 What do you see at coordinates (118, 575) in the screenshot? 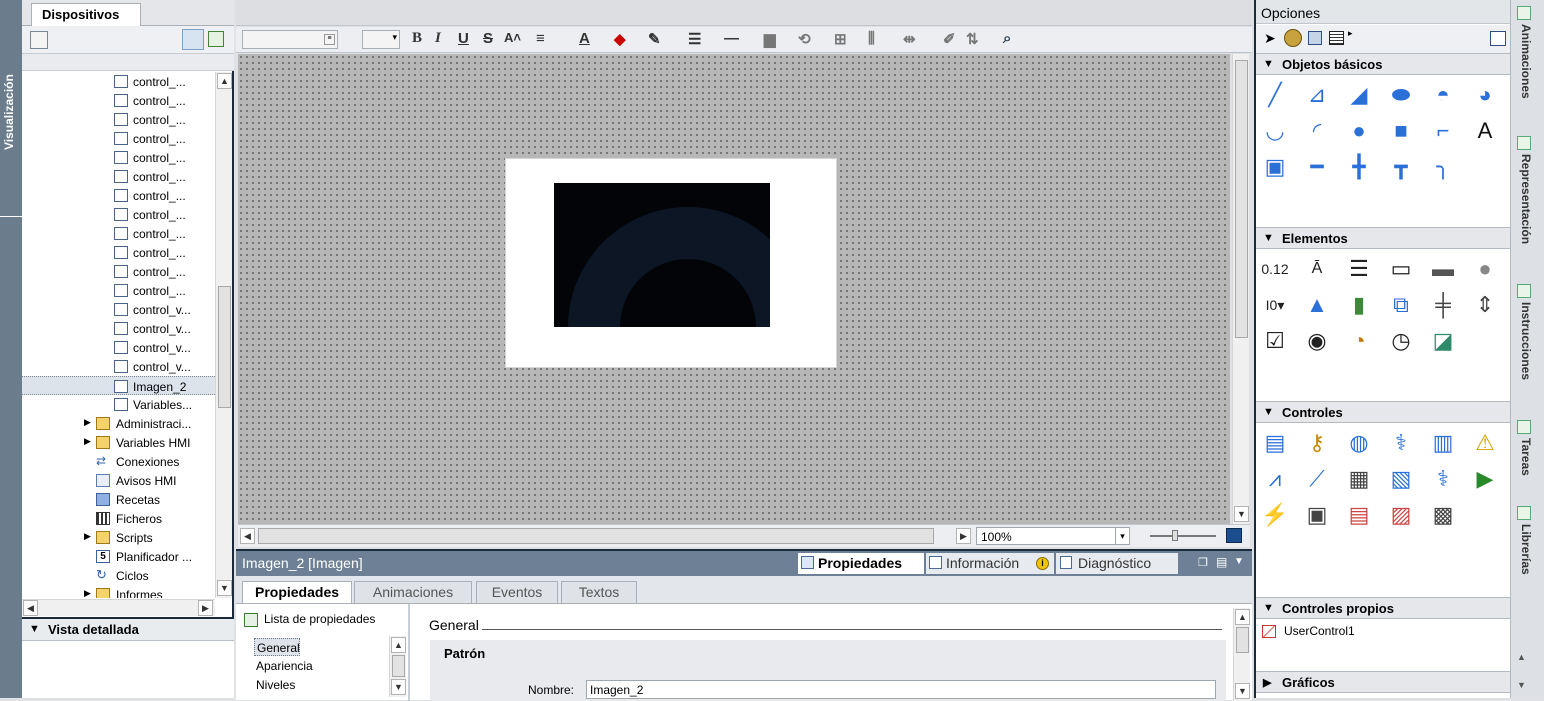
I see `tree-folder: ↻ Ciclos` at bounding box center [118, 575].